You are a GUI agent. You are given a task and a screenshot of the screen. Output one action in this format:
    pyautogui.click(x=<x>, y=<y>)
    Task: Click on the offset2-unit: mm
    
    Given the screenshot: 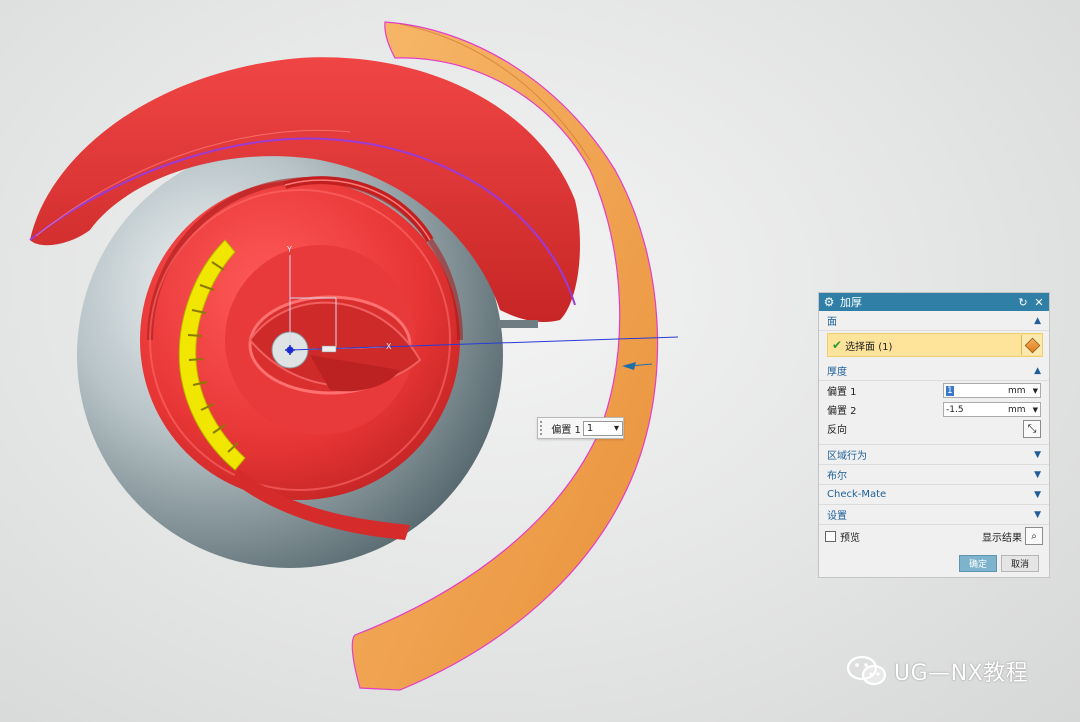 What is the action you would take?
    pyautogui.click(x=1019, y=410)
    